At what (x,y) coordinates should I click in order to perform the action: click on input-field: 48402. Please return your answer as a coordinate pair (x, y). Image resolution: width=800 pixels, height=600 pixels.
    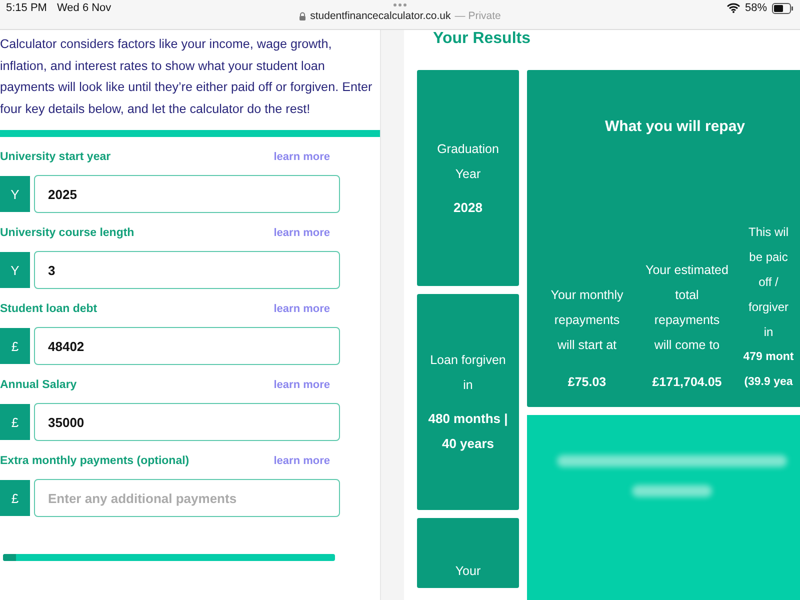
    Looking at the image, I should click on (187, 346).